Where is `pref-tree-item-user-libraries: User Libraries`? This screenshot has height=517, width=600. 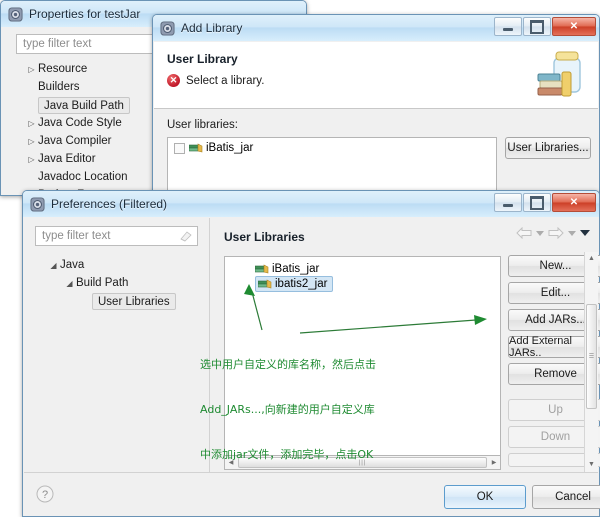 pref-tree-item-user-libraries: User Libraries is located at coordinates (116, 301).